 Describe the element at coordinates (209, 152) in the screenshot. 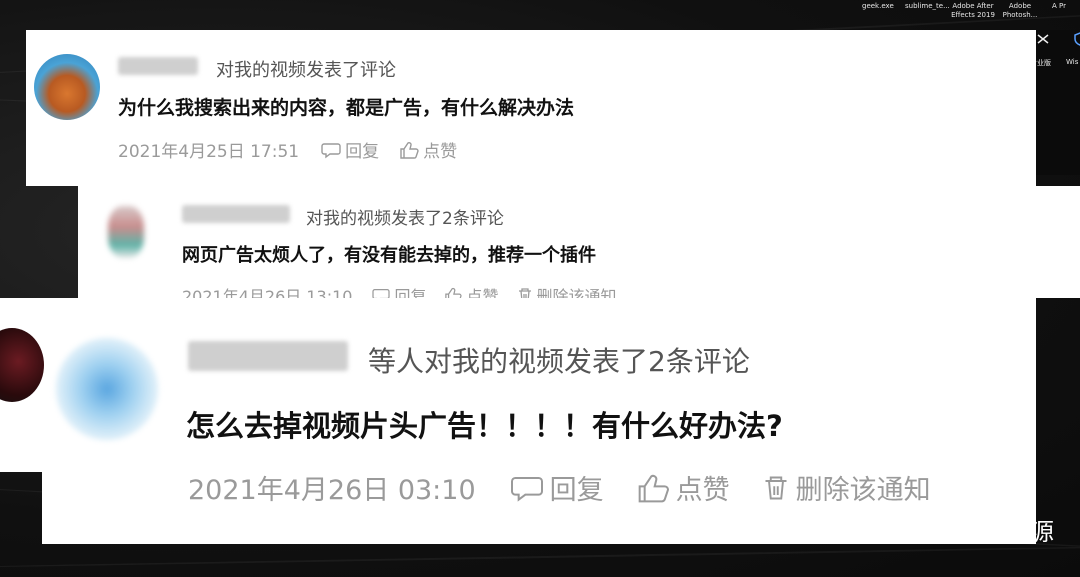

I see `comment-time: 2021年4月25日 17:51` at that location.